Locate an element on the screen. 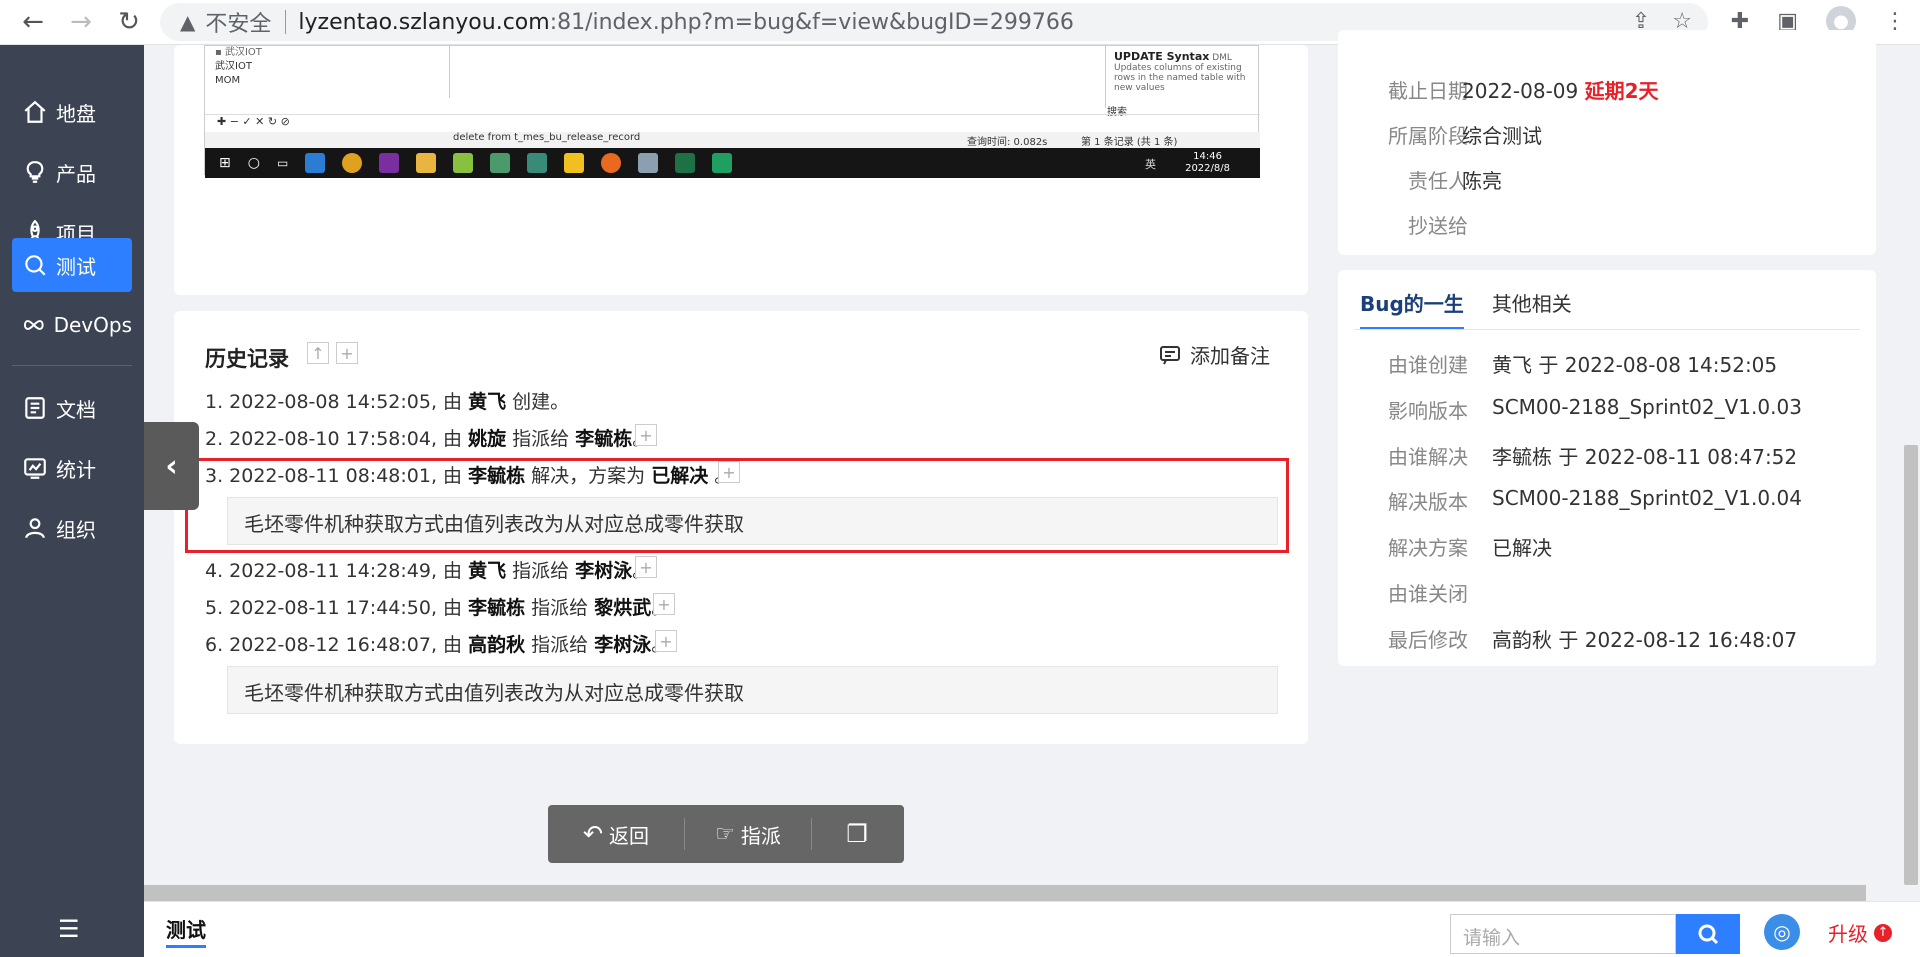 The width and height of the screenshot is (1920, 957). search-button is located at coordinates (1708, 934).